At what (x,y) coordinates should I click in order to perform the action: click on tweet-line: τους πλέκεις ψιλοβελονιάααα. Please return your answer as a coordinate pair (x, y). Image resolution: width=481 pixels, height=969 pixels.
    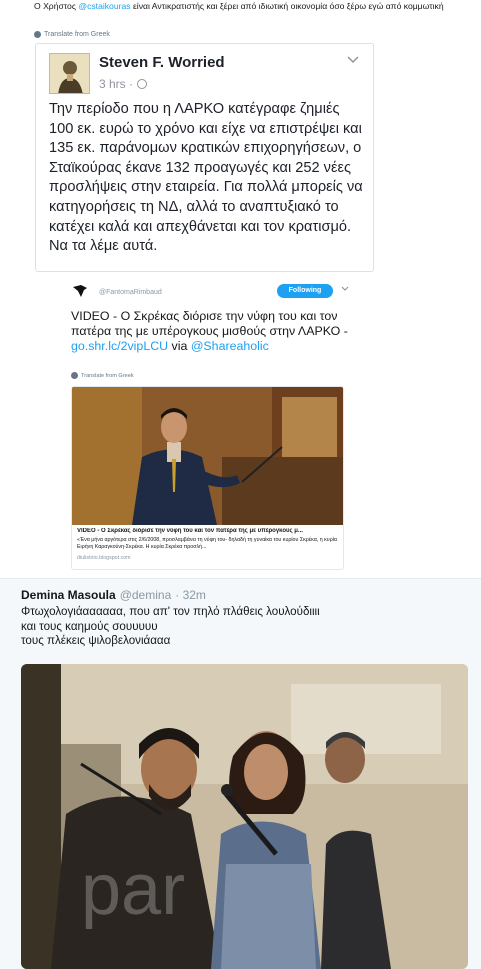
    Looking at the image, I should click on (96, 641).